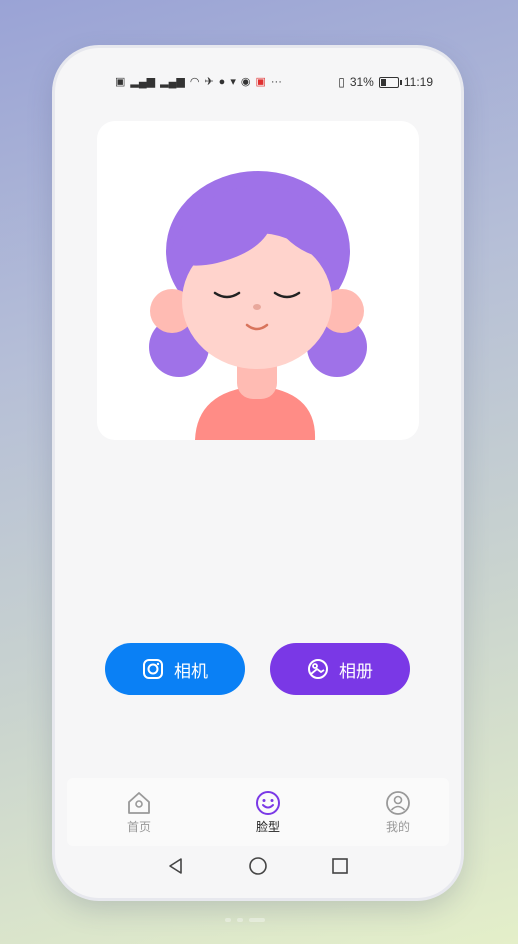 The width and height of the screenshot is (518, 944). I want to click on user-icon, so click(398, 803).